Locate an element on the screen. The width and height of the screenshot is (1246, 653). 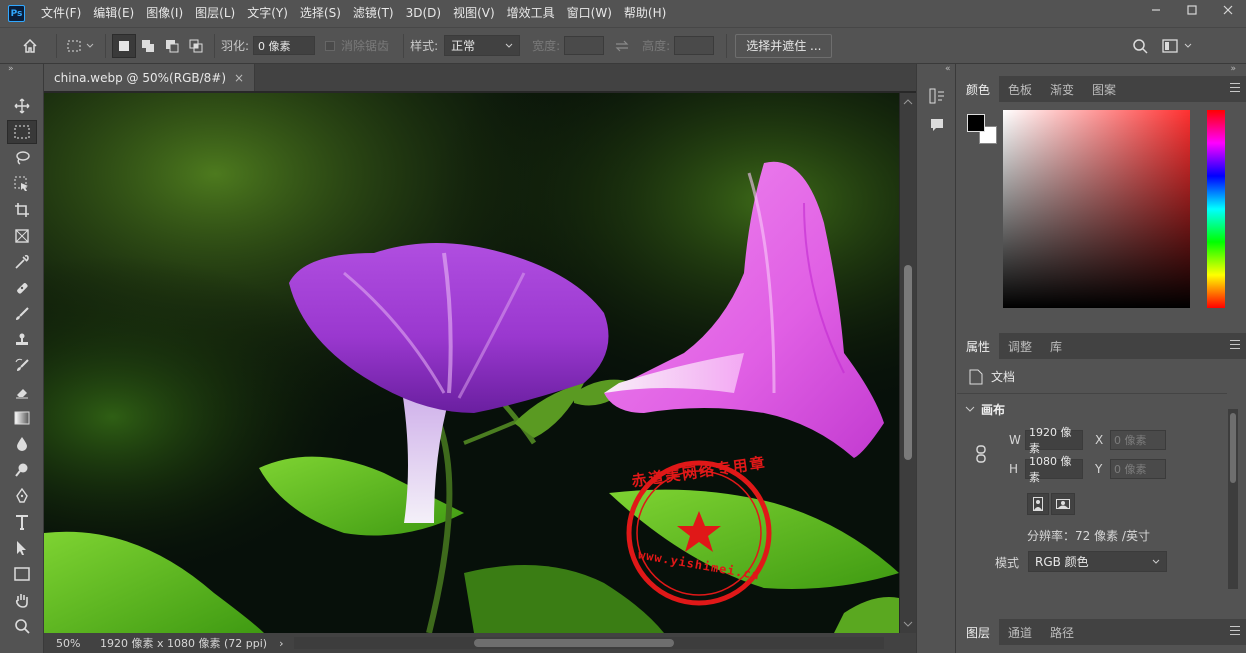
tab-gradients: 渐变 is located at coordinates (1062, 89).